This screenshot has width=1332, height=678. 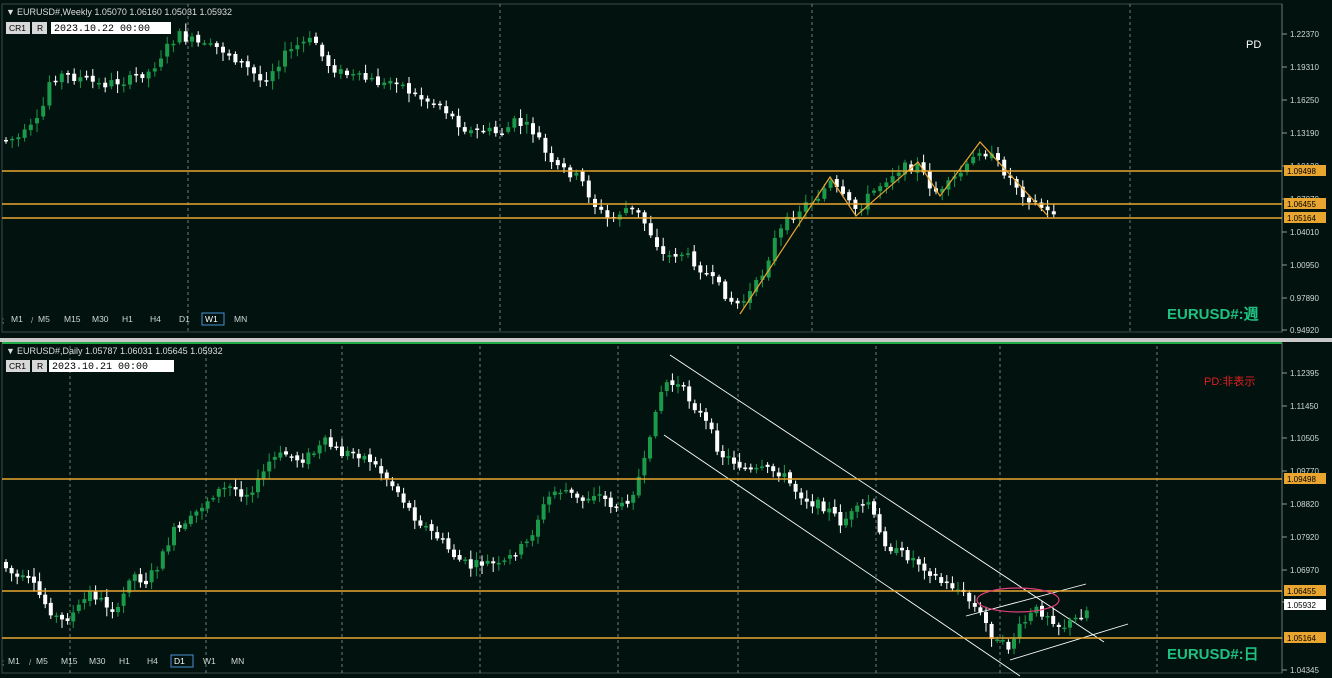 What do you see at coordinates (1304, 504) in the screenshot?
I see `price-tick-label: 1.08820` at bounding box center [1304, 504].